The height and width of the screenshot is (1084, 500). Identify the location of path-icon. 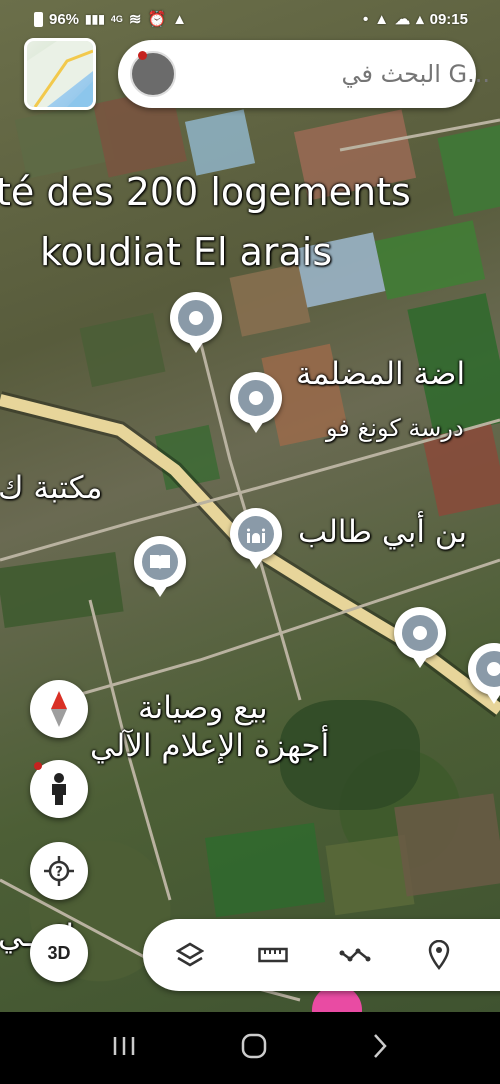
(355, 955).